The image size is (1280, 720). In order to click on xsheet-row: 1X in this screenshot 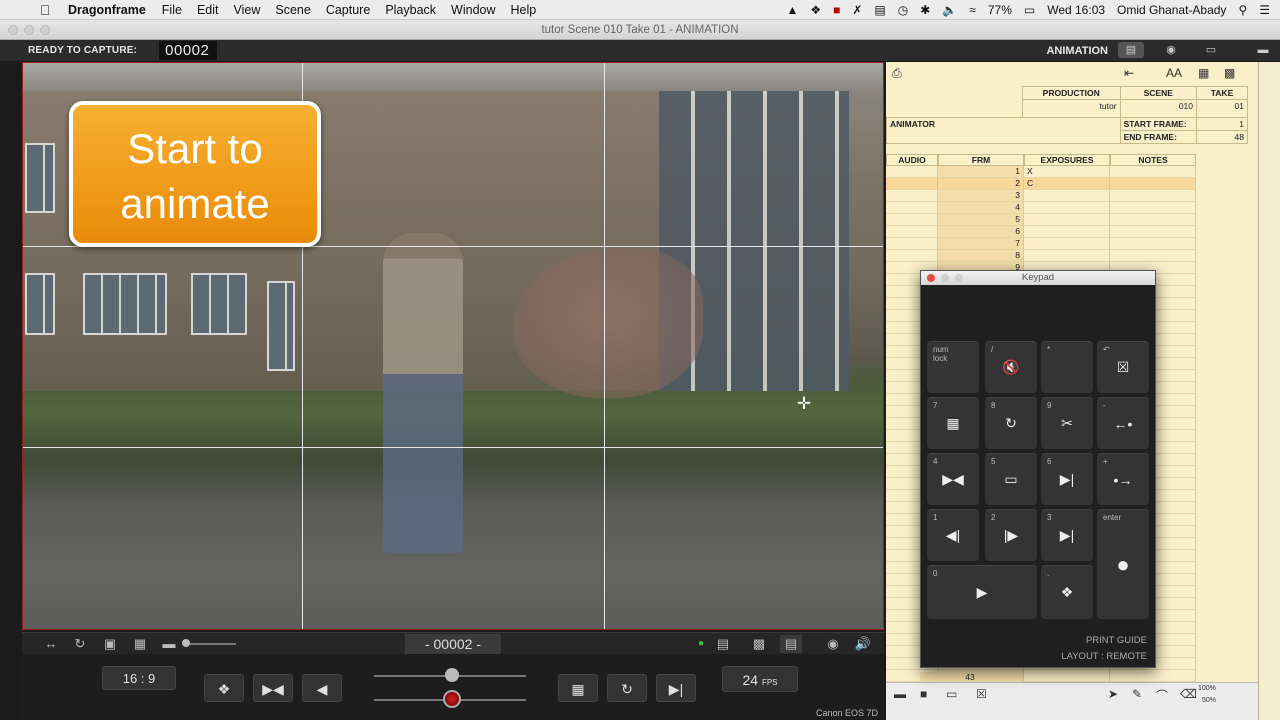, I will do `click(1072, 172)`.